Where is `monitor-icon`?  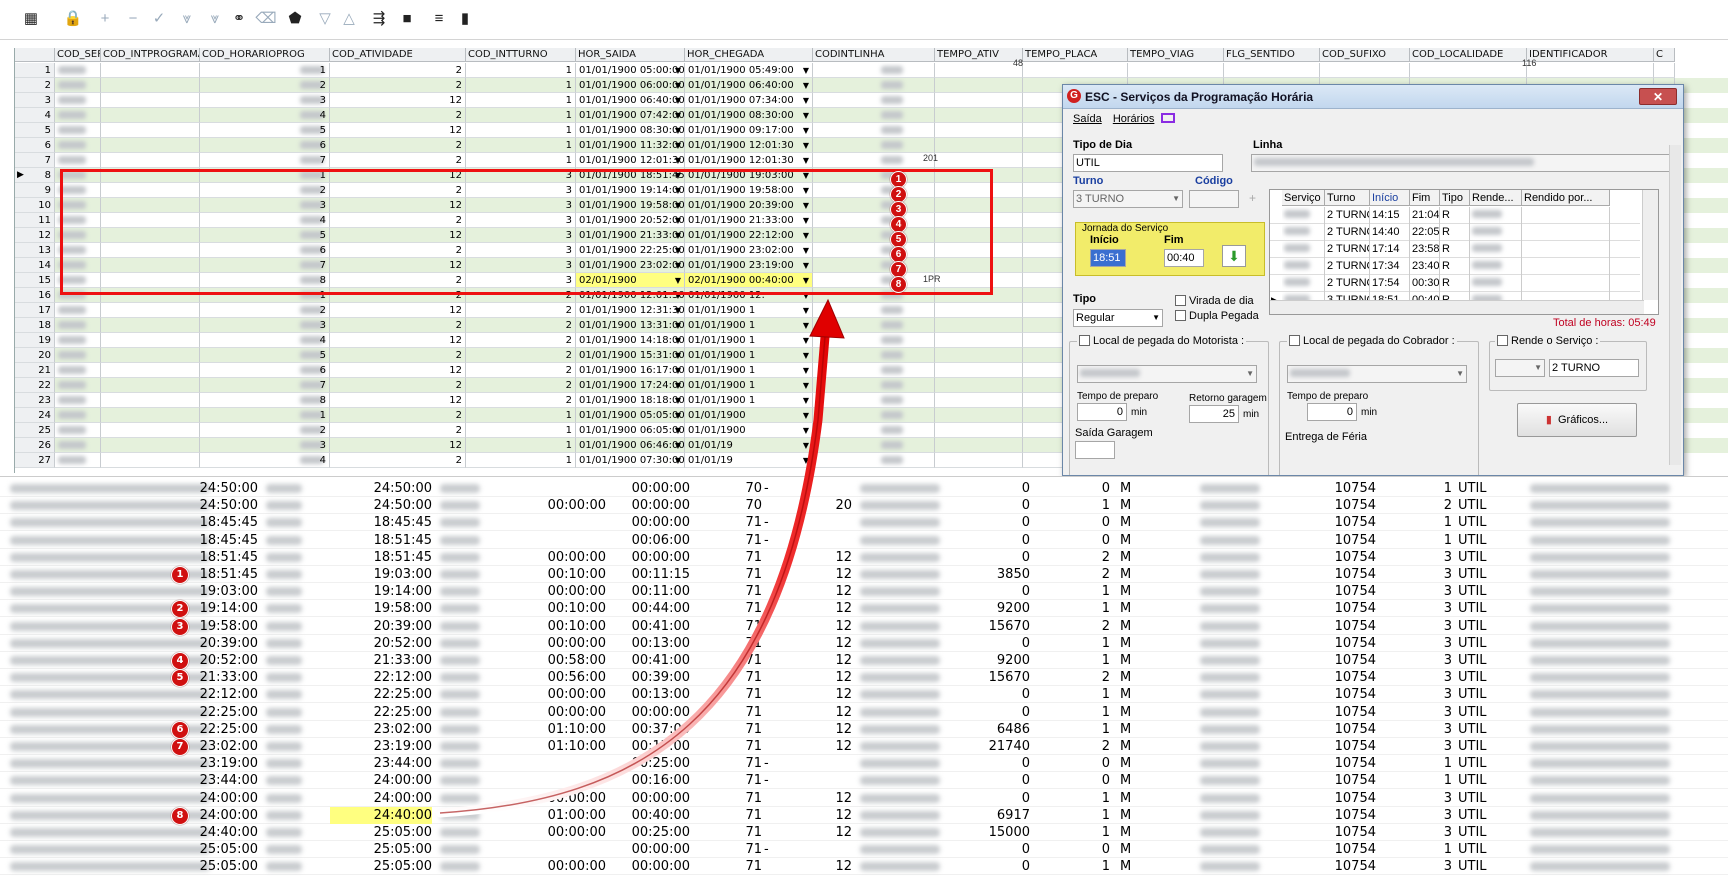 monitor-icon is located at coordinates (1168, 118).